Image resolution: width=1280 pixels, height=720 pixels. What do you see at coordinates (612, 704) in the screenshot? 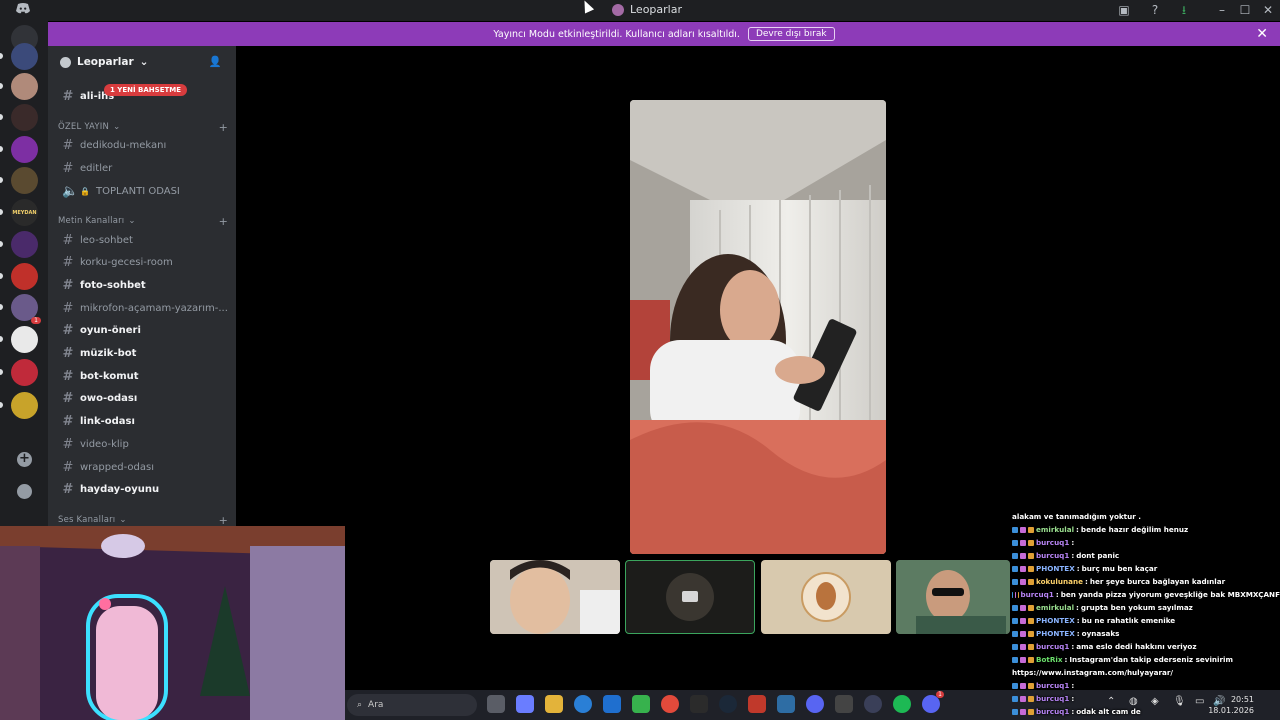
I see `outlook-icon` at bounding box center [612, 704].